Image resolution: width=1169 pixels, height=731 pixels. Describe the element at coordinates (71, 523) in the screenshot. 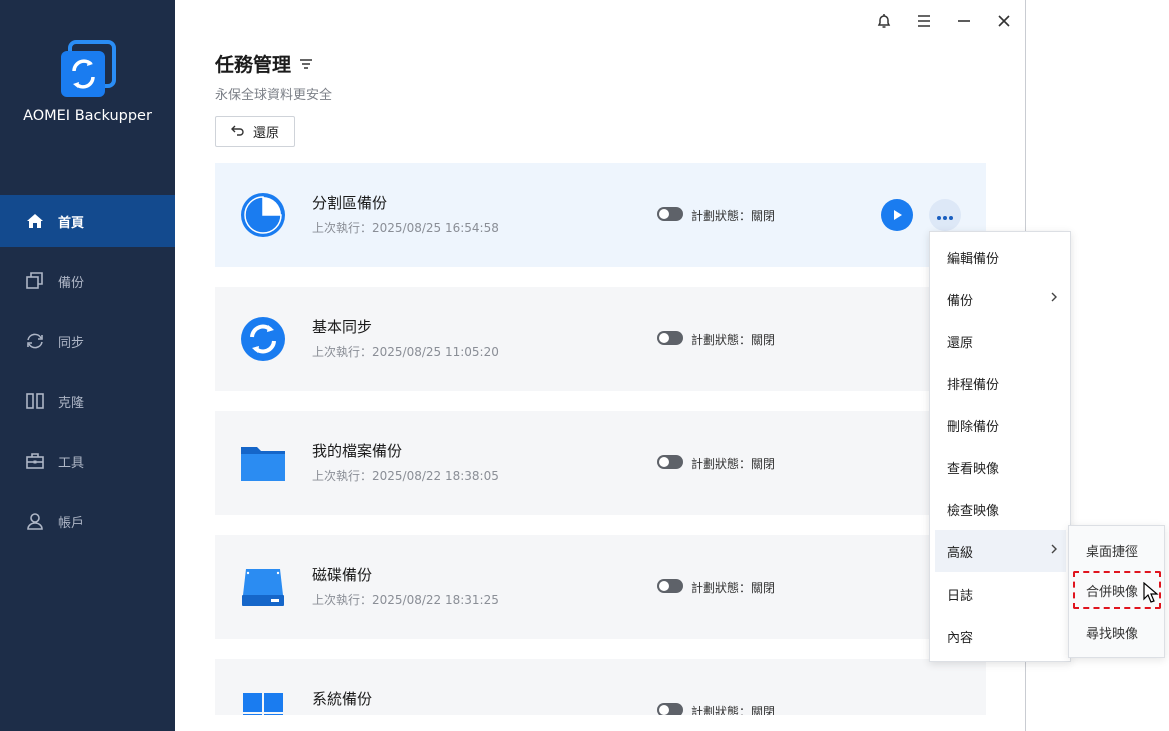

I see `sidebar-item-label: 帳戶` at that location.